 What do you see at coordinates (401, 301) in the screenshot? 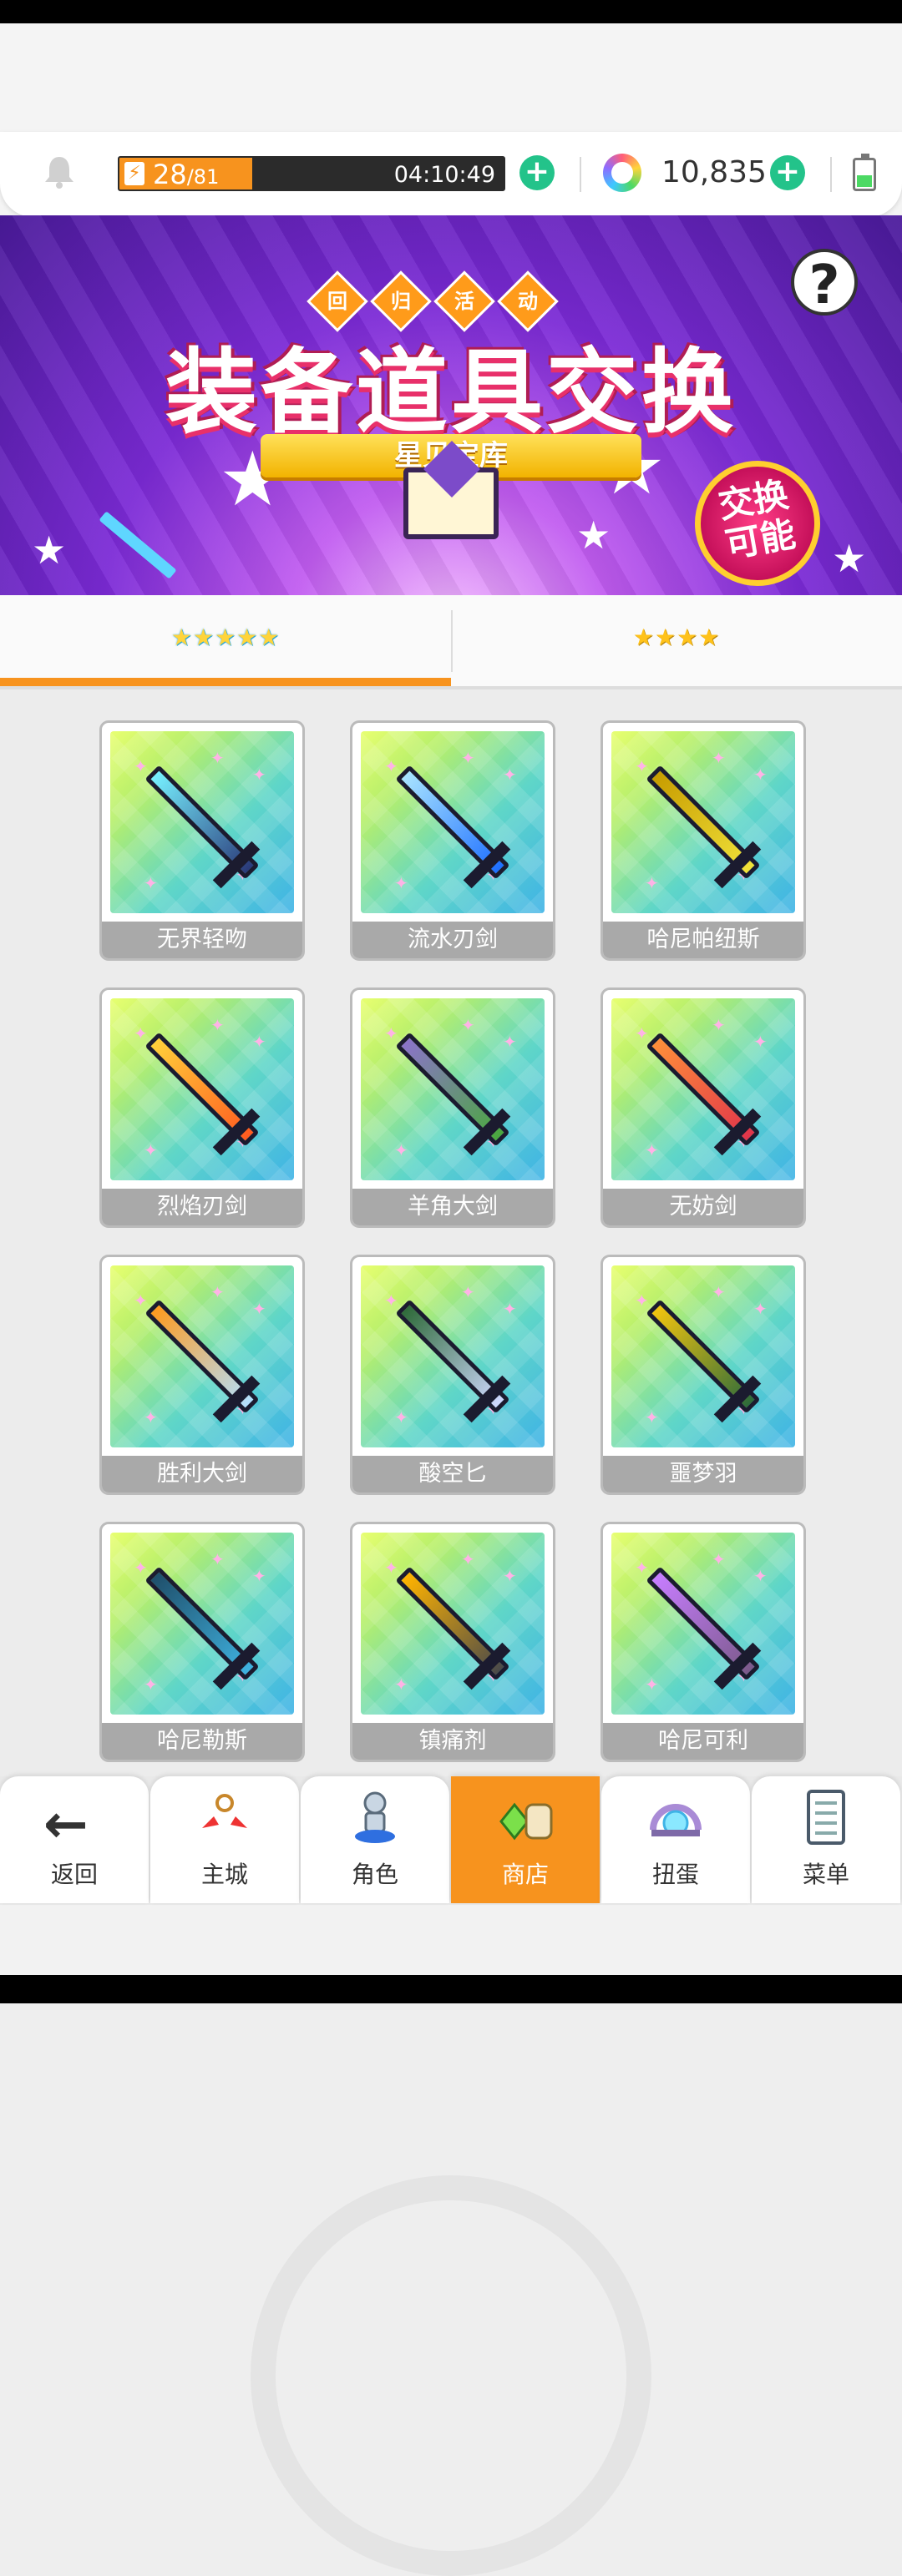
I see `event-badge: 归` at bounding box center [401, 301].